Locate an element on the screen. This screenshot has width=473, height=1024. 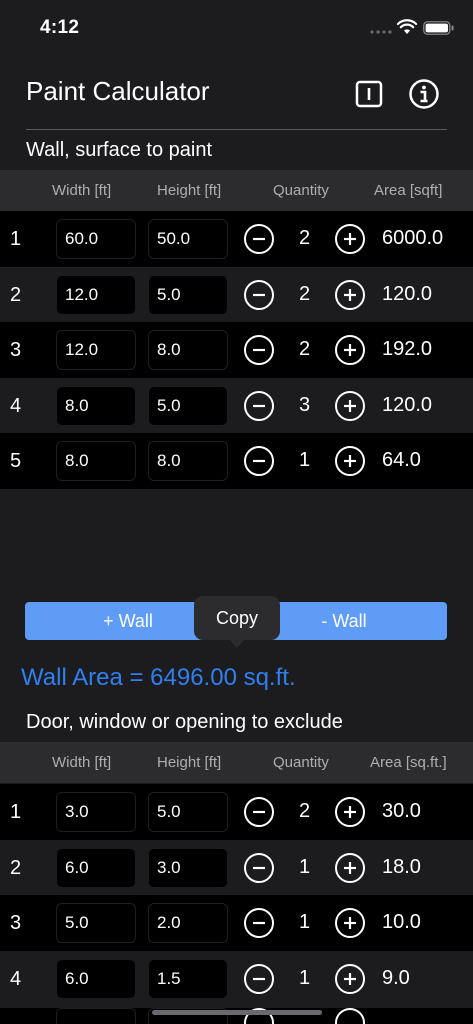
copy-button: Copy is located at coordinates (237, 618).